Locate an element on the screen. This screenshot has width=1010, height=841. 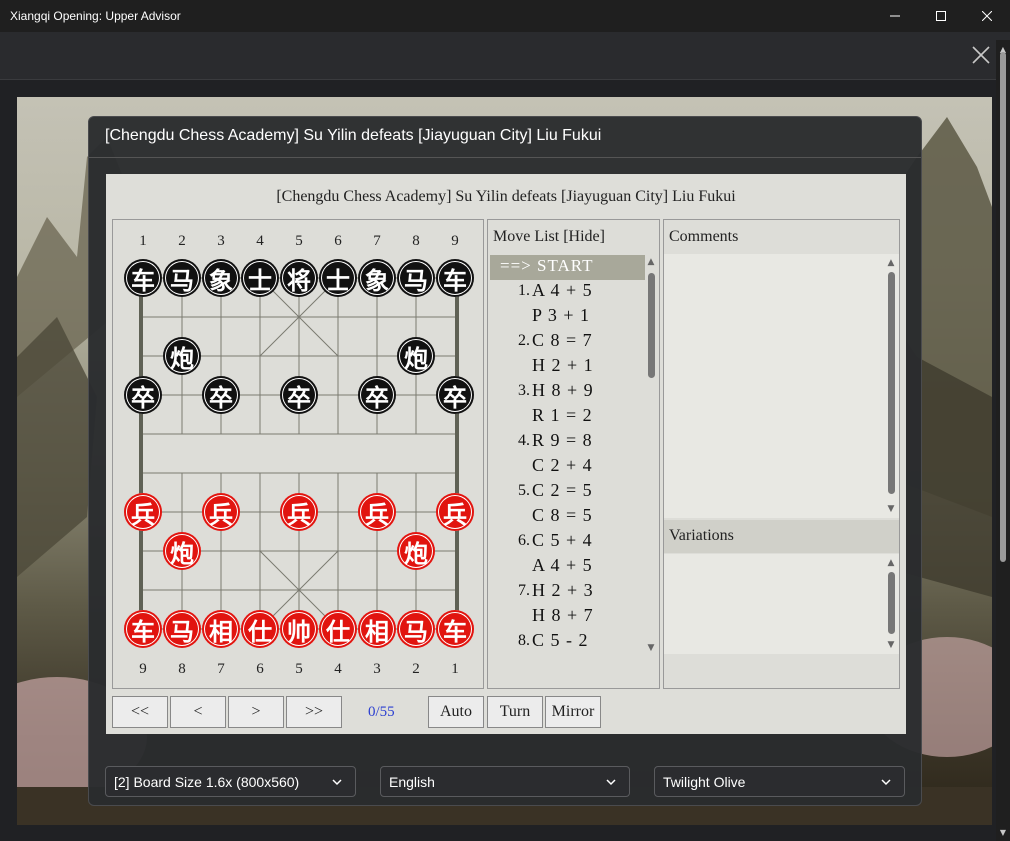
variations-scrollbar: ▲ ▼ is located at coordinates (891, 604).